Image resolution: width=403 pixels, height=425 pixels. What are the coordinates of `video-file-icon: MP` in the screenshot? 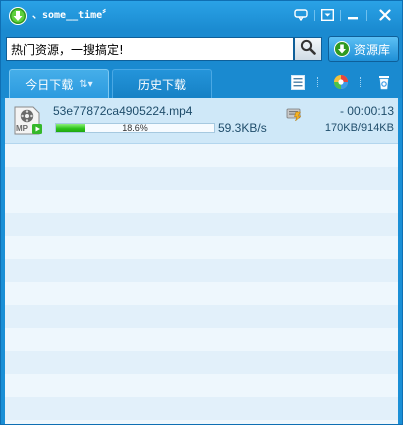 It's located at (28, 121).